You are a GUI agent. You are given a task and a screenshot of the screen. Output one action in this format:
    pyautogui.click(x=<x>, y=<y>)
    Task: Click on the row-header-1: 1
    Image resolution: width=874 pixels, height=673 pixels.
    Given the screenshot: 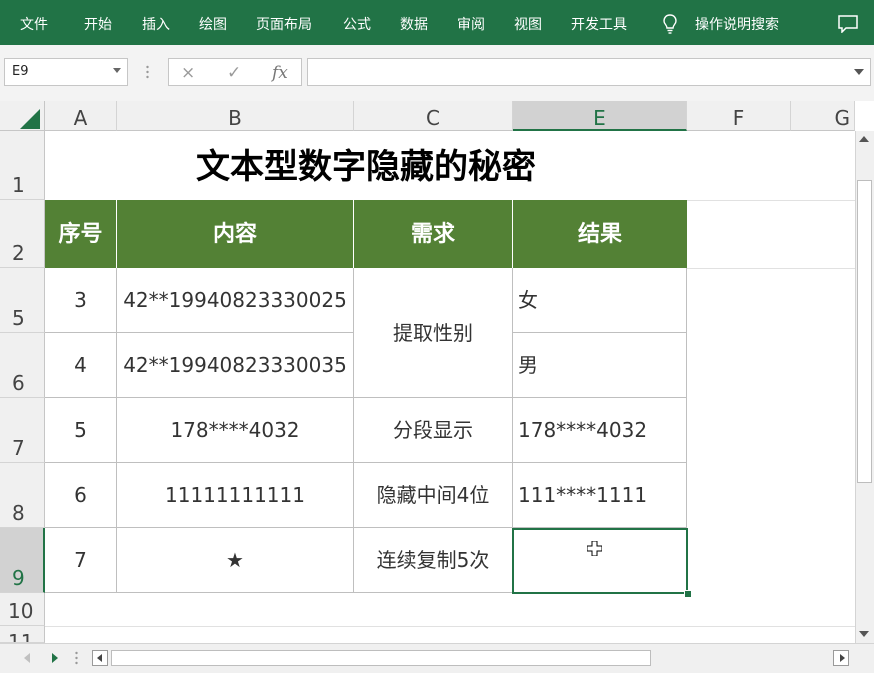 What is the action you would take?
    pyautogui.click(x=22, y=165)
    